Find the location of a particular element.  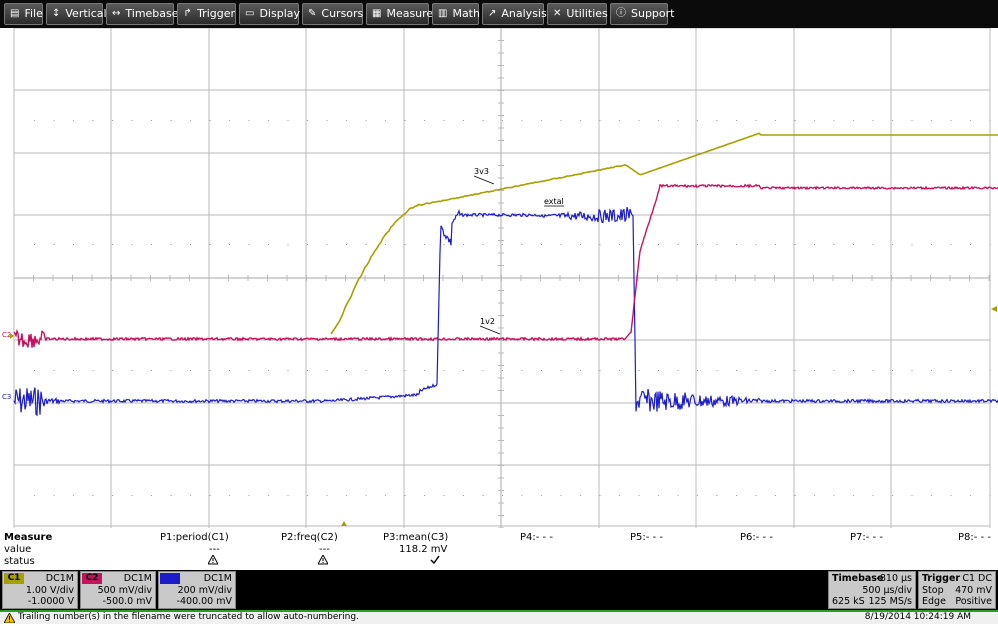

menu-analysis-button: ↗ Analysis is located at coordinates (514, 14).